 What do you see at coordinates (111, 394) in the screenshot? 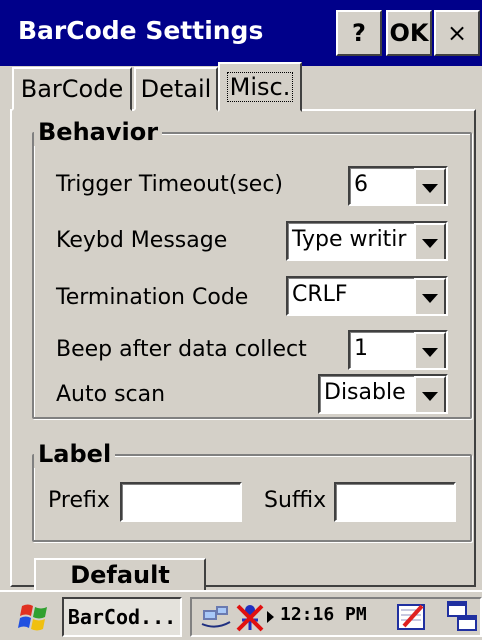
I see `auto-scan-label: Auto scan` at bounding box center [111, 394].